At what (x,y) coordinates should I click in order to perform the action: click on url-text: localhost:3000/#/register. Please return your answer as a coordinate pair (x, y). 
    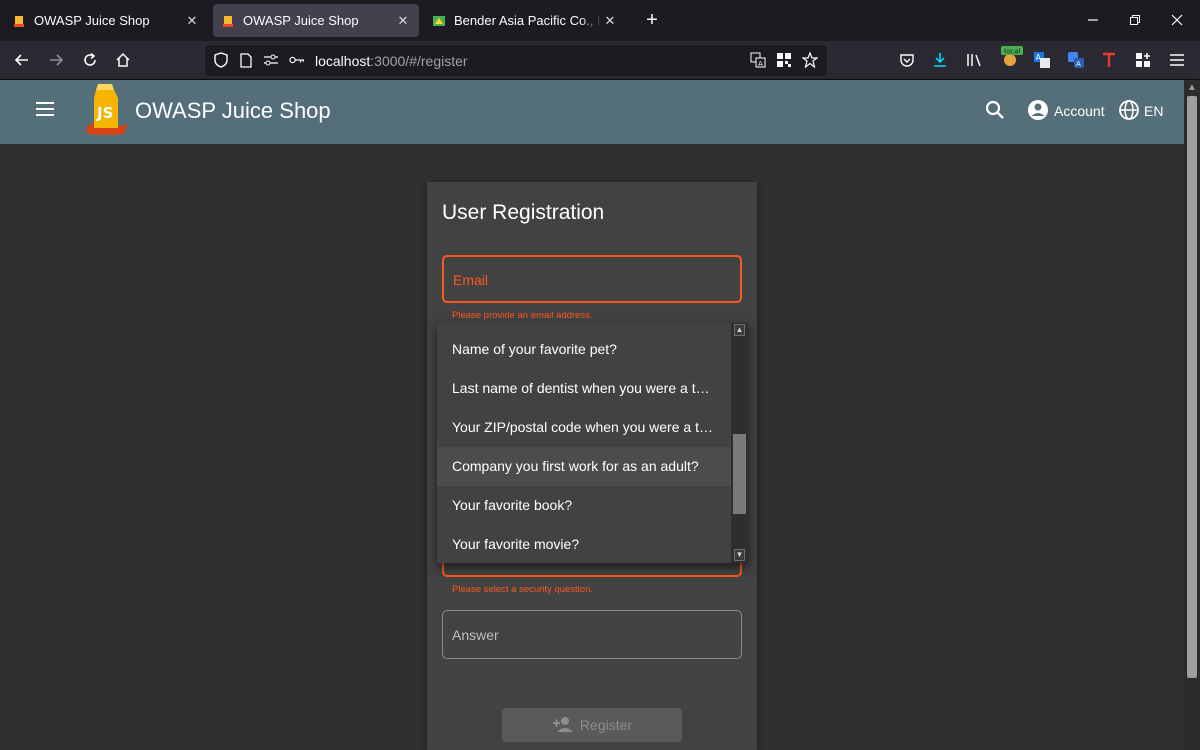
    Looking at the image, I should click on (391, 61).